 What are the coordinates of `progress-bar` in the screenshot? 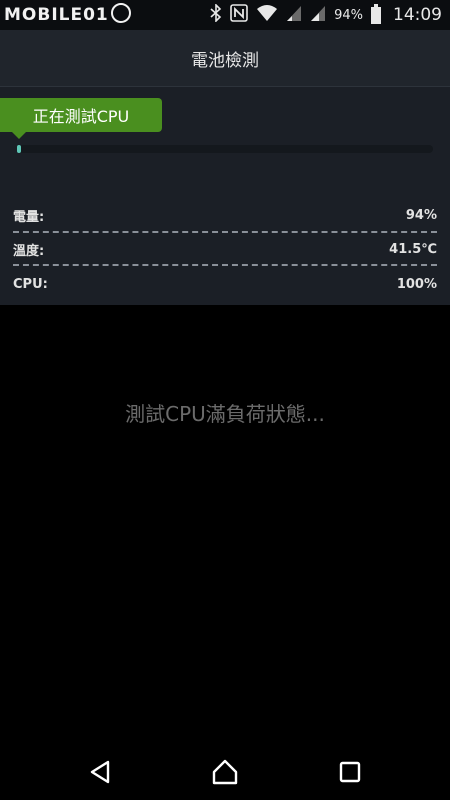 It's located at (225, 149).